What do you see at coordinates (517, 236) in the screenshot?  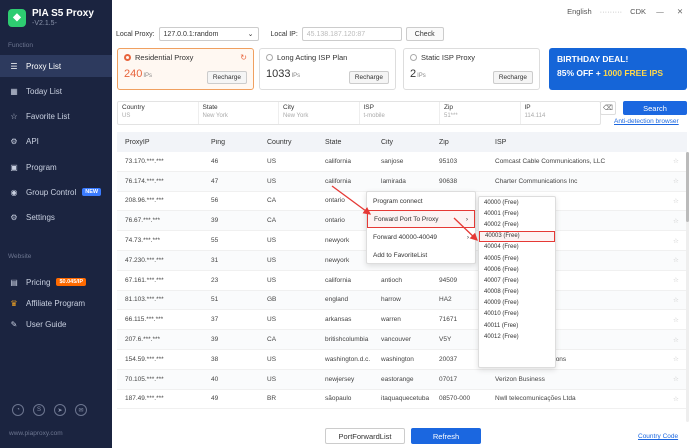 I see `port-option: 40003 (Free)` at bounding box center [517, 236].